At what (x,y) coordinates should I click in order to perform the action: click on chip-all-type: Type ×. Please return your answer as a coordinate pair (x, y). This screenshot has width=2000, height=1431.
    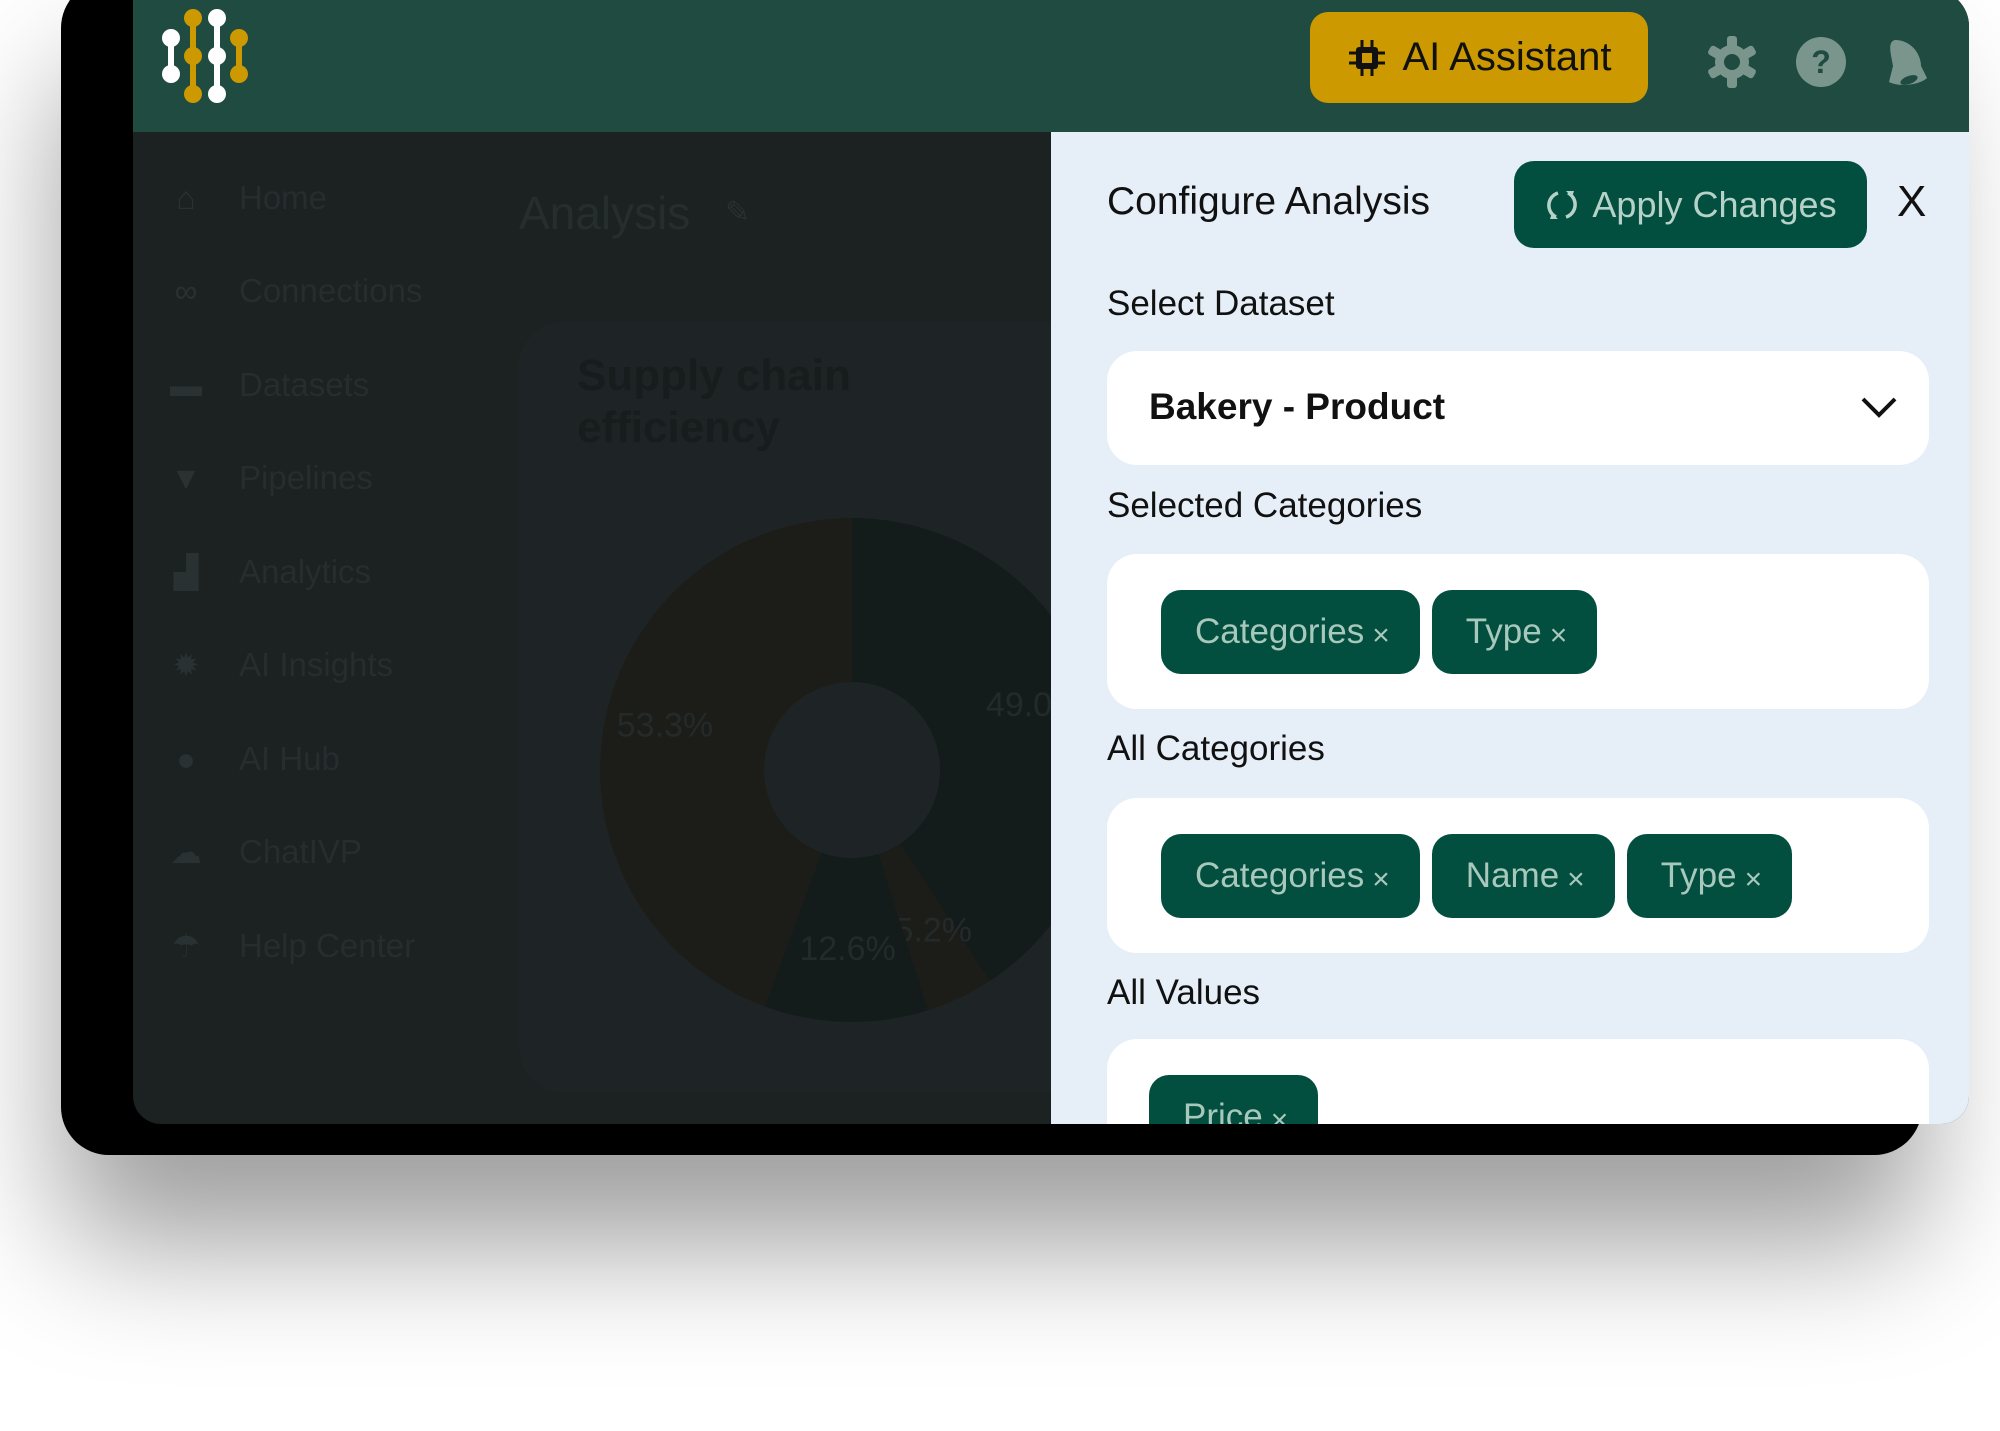
    Looking at the image, I should click on (1709, 876).